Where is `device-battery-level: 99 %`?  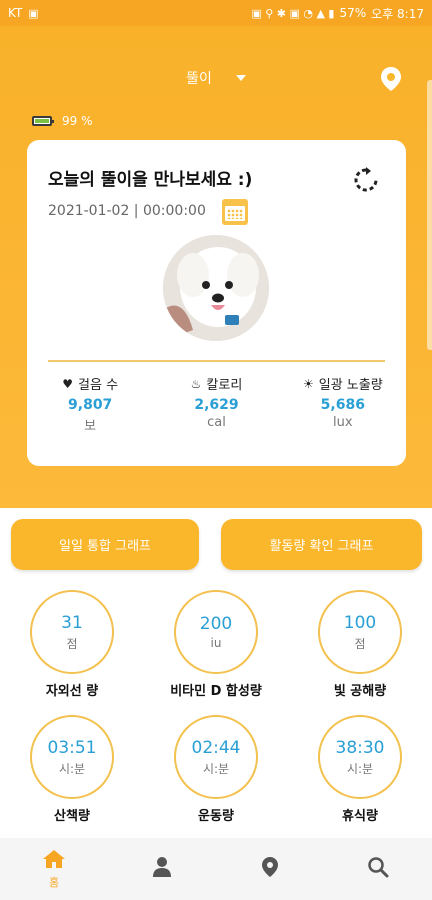 device-battery-level: 99 % is located at coordinates (77, 121).